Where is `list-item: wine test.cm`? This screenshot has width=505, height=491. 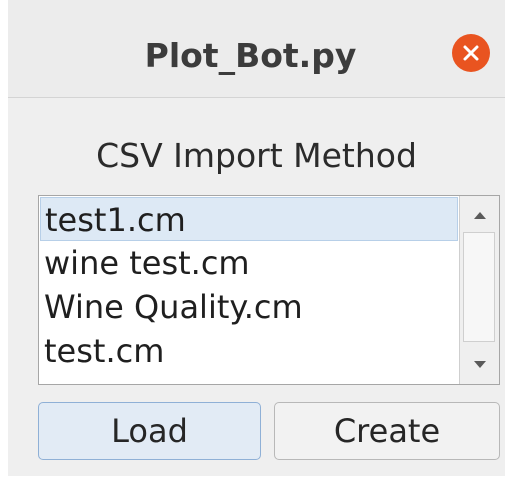
list-item: wine test.cm is located at coordinates (249, 263).